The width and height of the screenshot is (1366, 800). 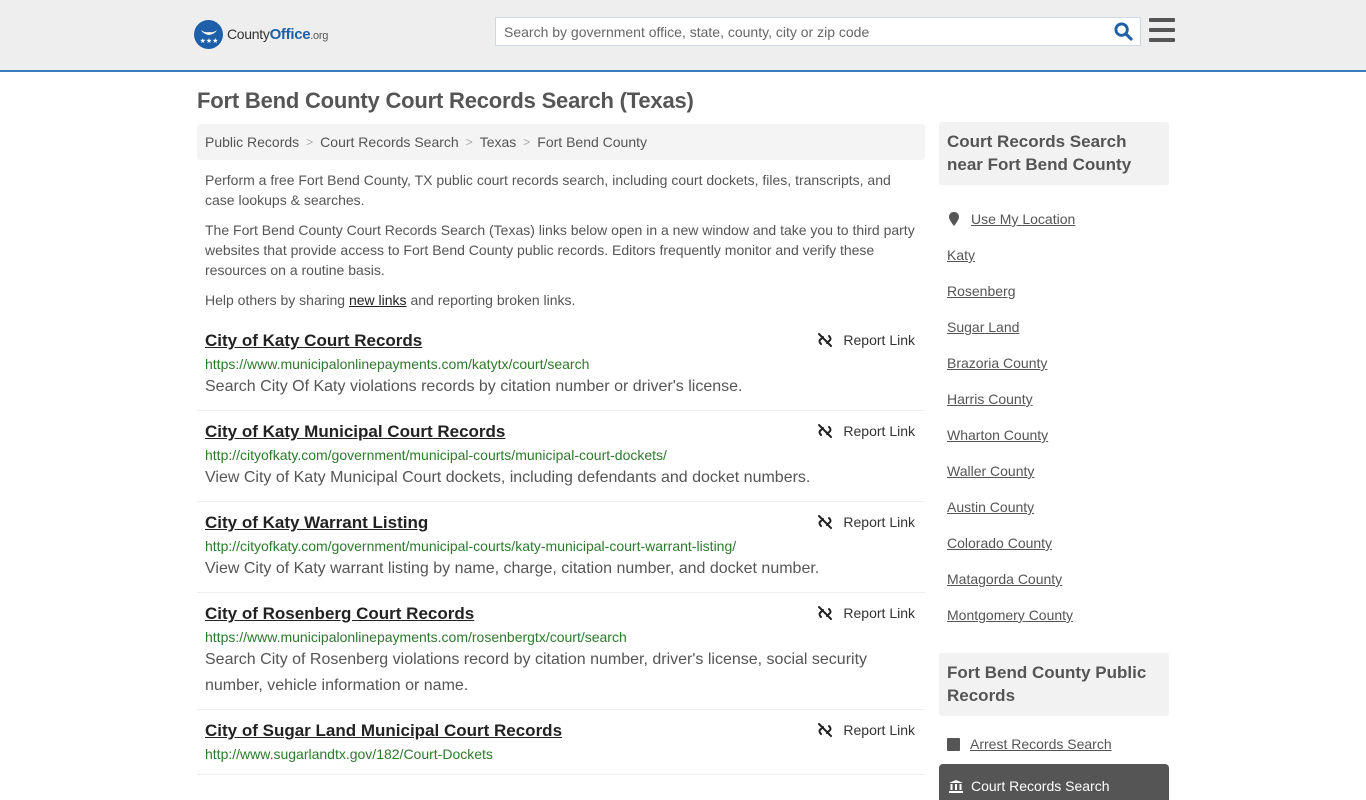 What do you see at coordinates (1054, 507) in the screenshot?
I see `nearby-item: Austin County` at bounding box center [1054, 507].